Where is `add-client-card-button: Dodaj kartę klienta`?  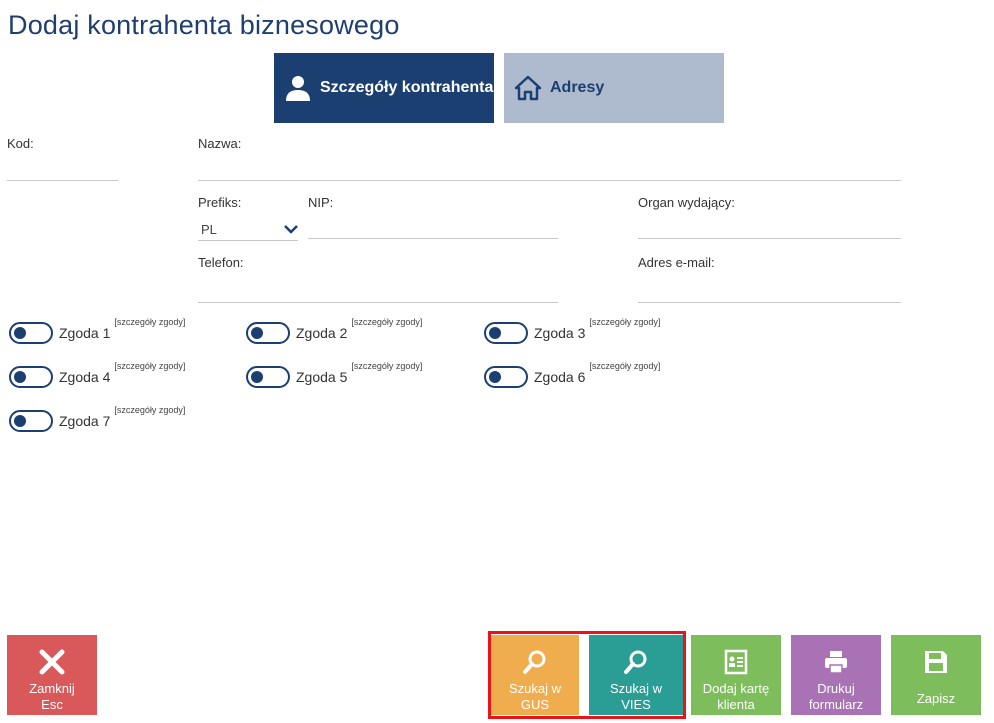 add-client-card-button: Dodaj kartę klienta is located at coordinates (736, 675).